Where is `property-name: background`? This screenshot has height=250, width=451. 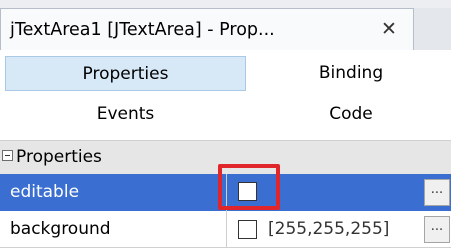
property-name: background is located at coordinates (60, 229).